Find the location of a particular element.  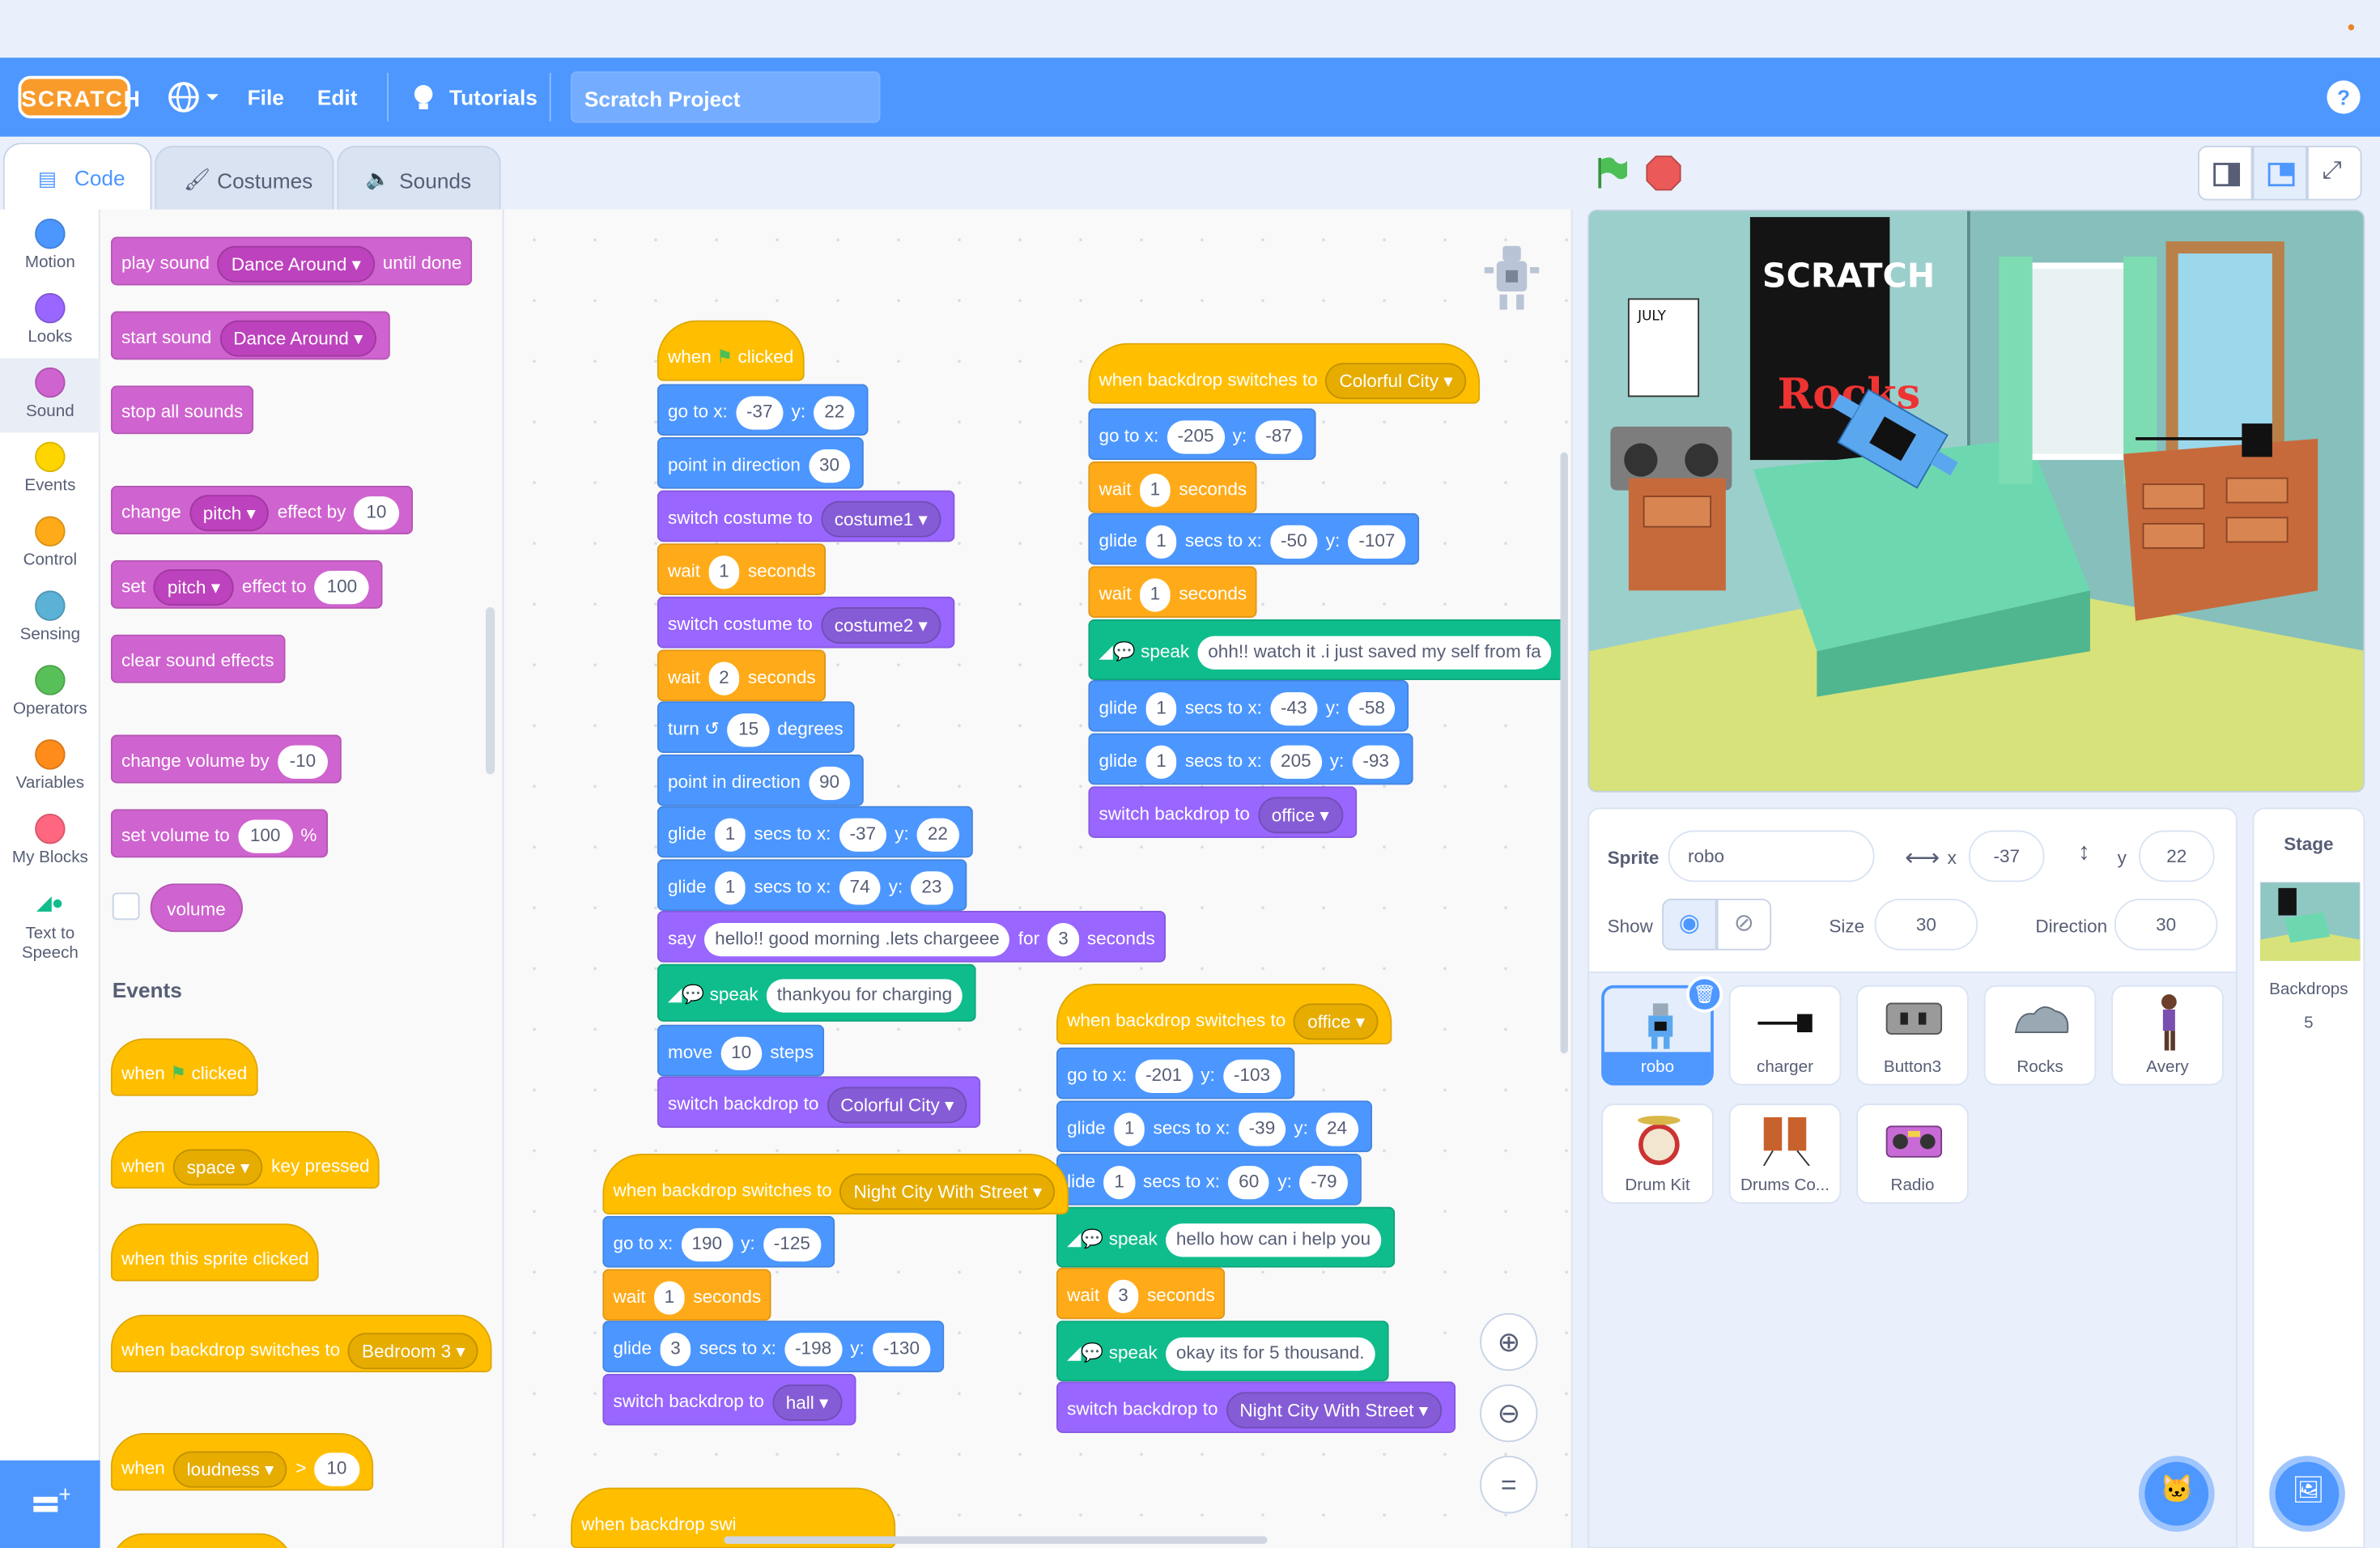

x-input: -198 is located at coordinates (814, 1349).